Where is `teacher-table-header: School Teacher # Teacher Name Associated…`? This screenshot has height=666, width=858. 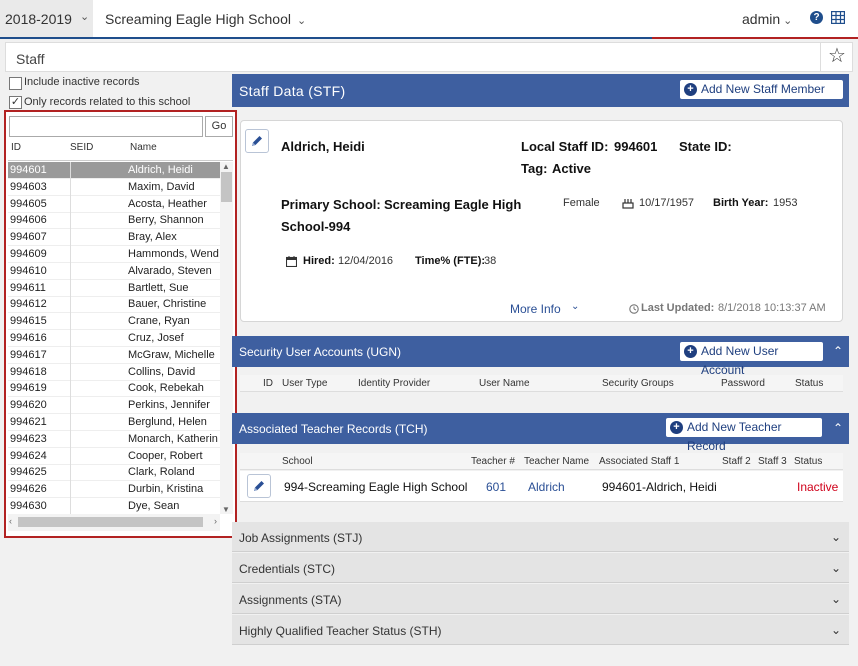 teacher-table-header: School Teacher # Teacher Name Associated… is located at coordinates (541, 461).